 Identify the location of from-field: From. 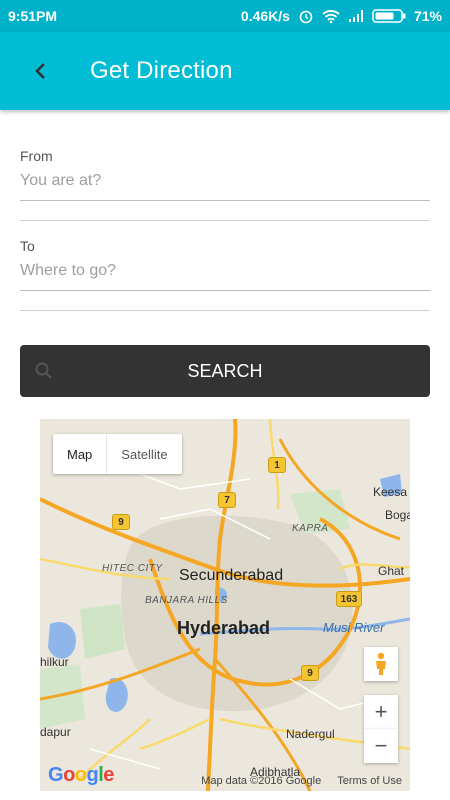
(225, 174).